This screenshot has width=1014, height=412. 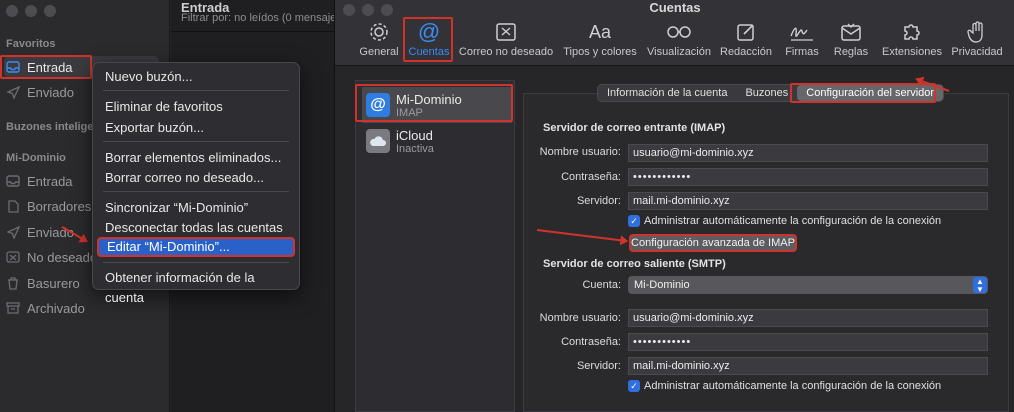 I want to click on outgoing-account-value: Mi-Dominio, so click(x=662, y=285).